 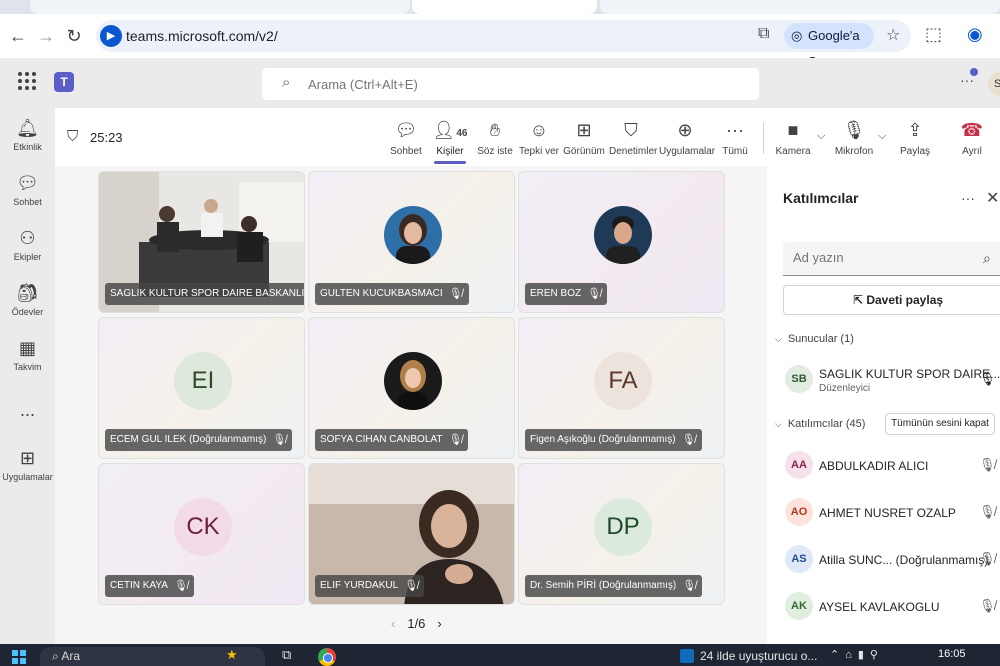 I want to click on extensions-icon: ⬚, so click(x=933, y=34).